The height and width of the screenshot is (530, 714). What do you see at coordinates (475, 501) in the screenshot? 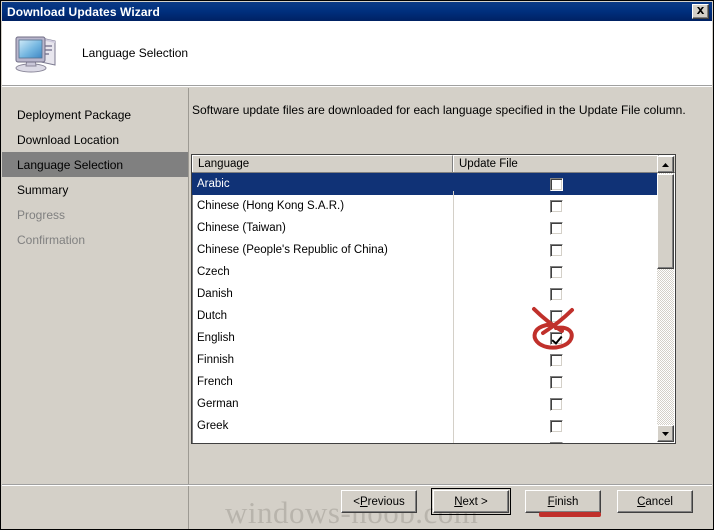
I see `btn-post: ext >` at bounding box center [475, 501].